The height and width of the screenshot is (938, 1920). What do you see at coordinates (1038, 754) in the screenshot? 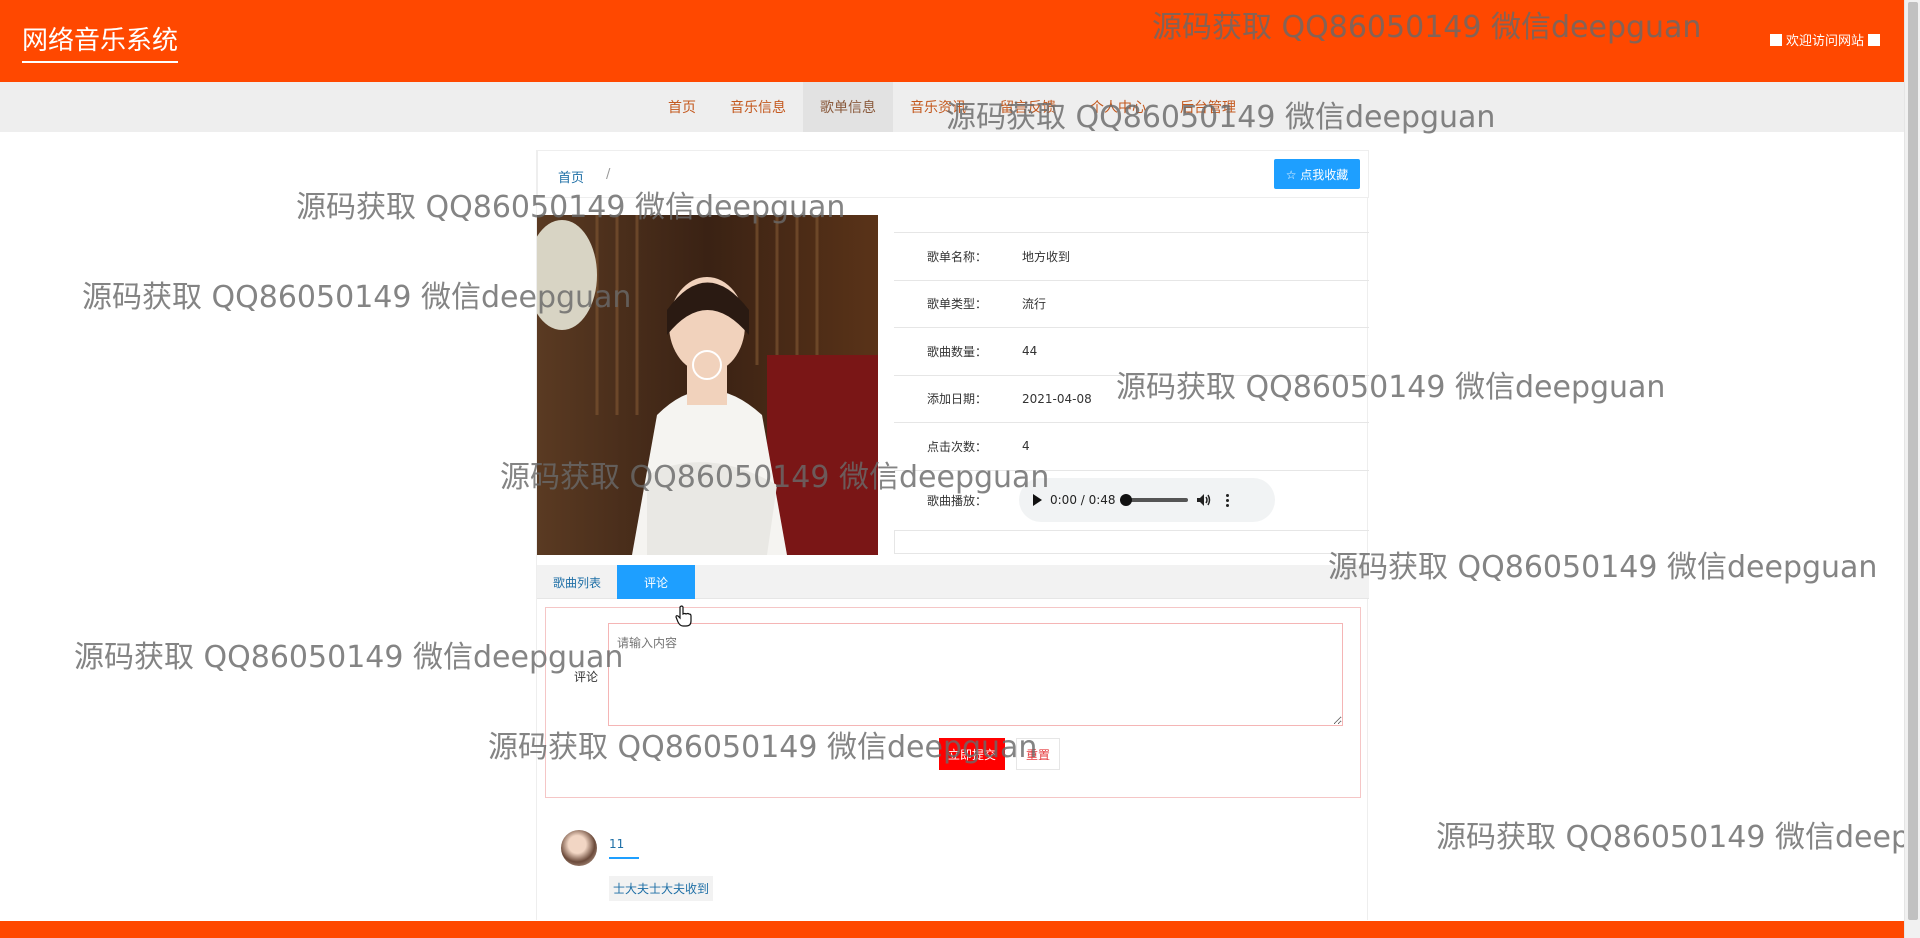
I see `reset-button: 重置` at bounding box center [1038, 754].